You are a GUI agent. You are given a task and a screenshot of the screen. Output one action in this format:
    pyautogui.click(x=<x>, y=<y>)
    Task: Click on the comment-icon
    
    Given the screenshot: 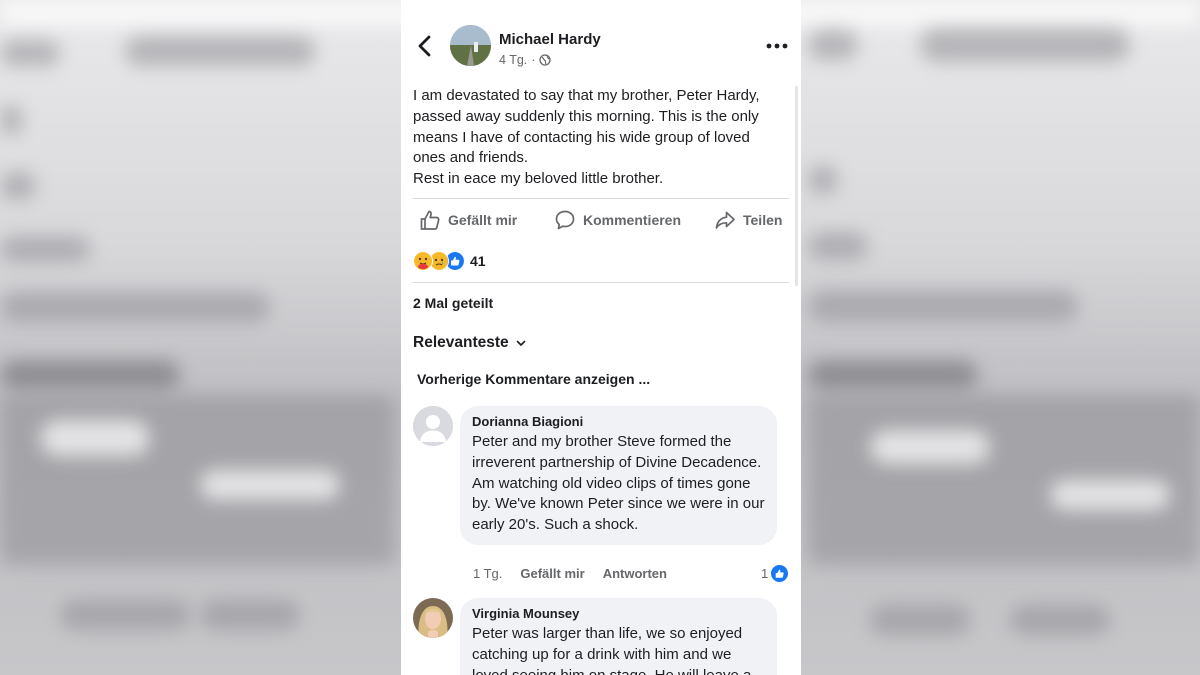 What is the action you would take?
    pyautogui.click(x=565, y=220)
    